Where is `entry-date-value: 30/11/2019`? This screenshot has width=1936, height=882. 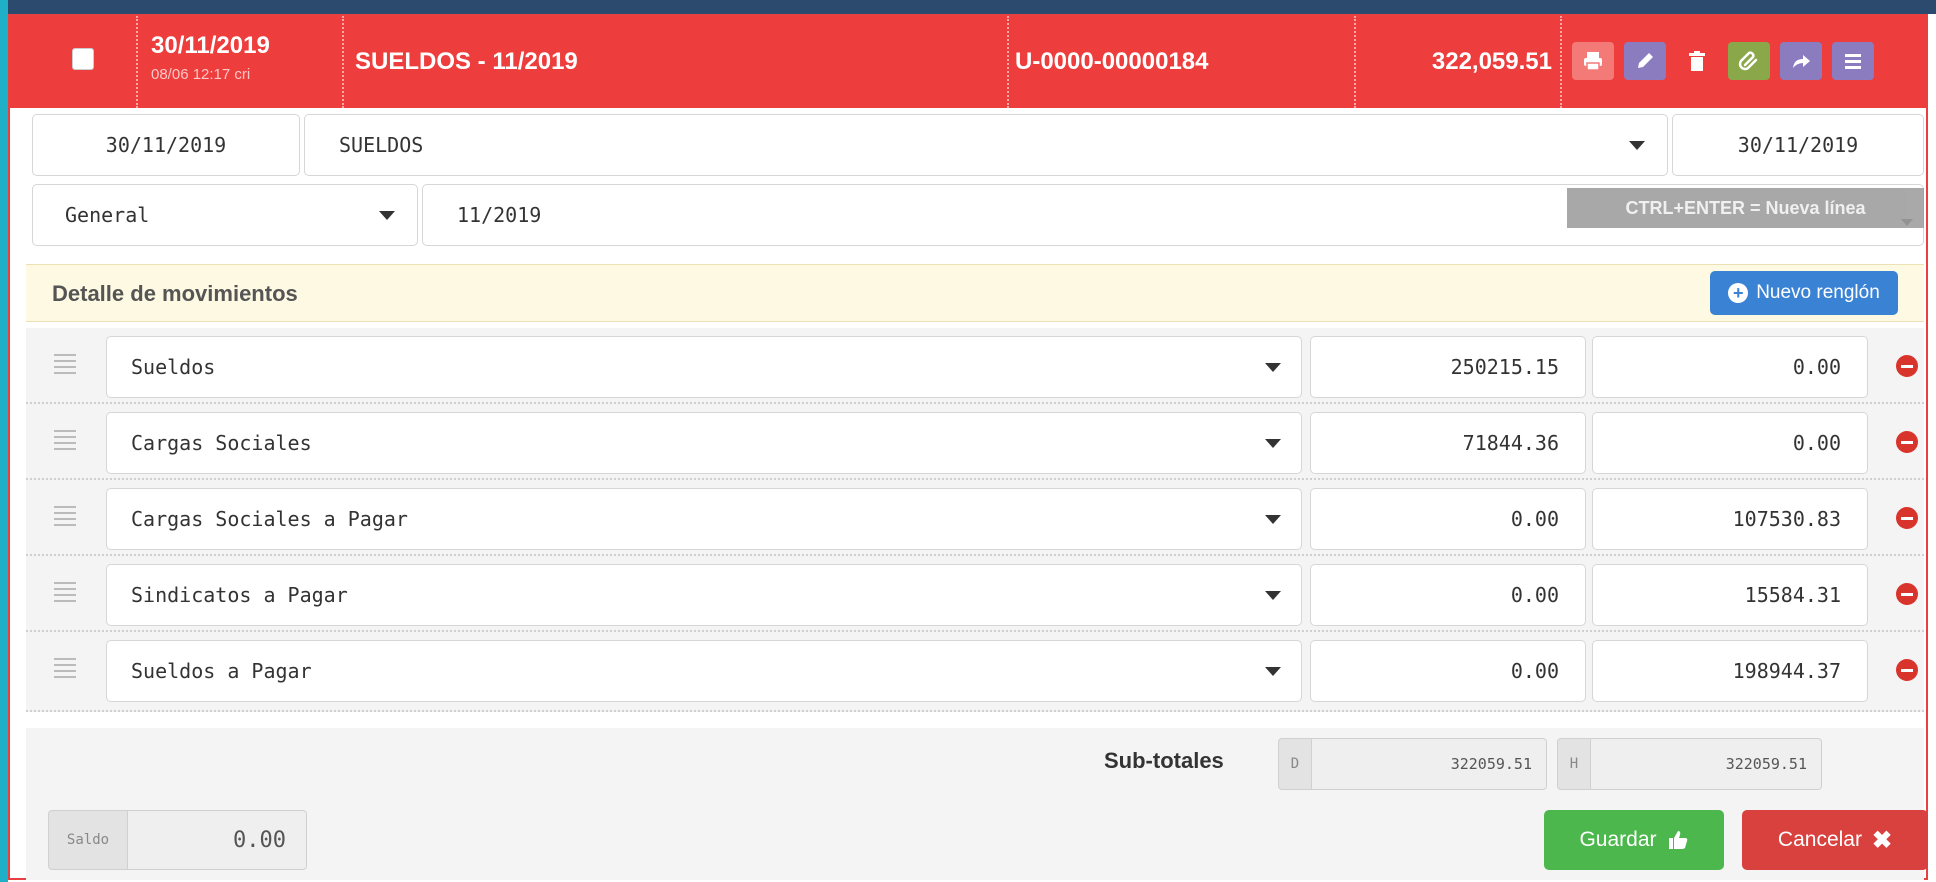
entry-date-value: 30/11/2019 is located at coordinates (166, 145).